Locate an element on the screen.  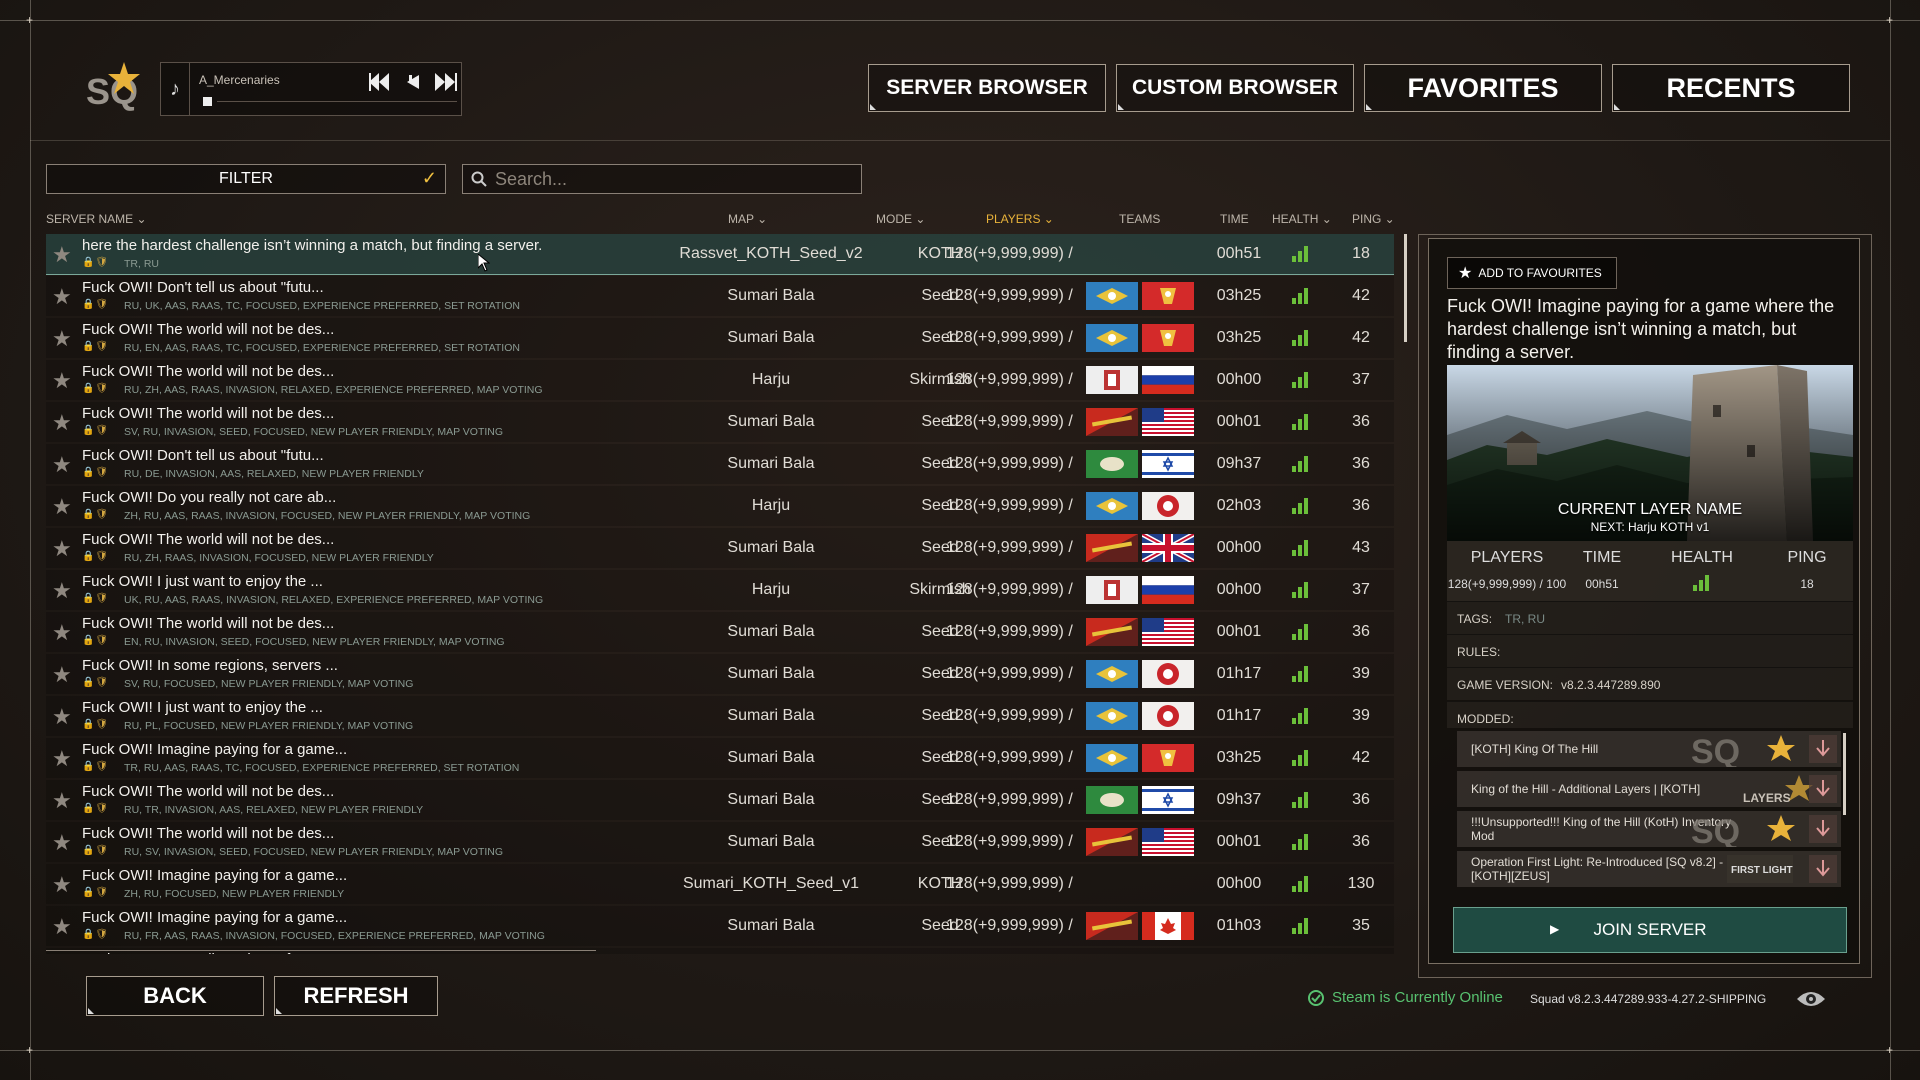
mod-list-scrollbar is located at coordinates (1844, 774).